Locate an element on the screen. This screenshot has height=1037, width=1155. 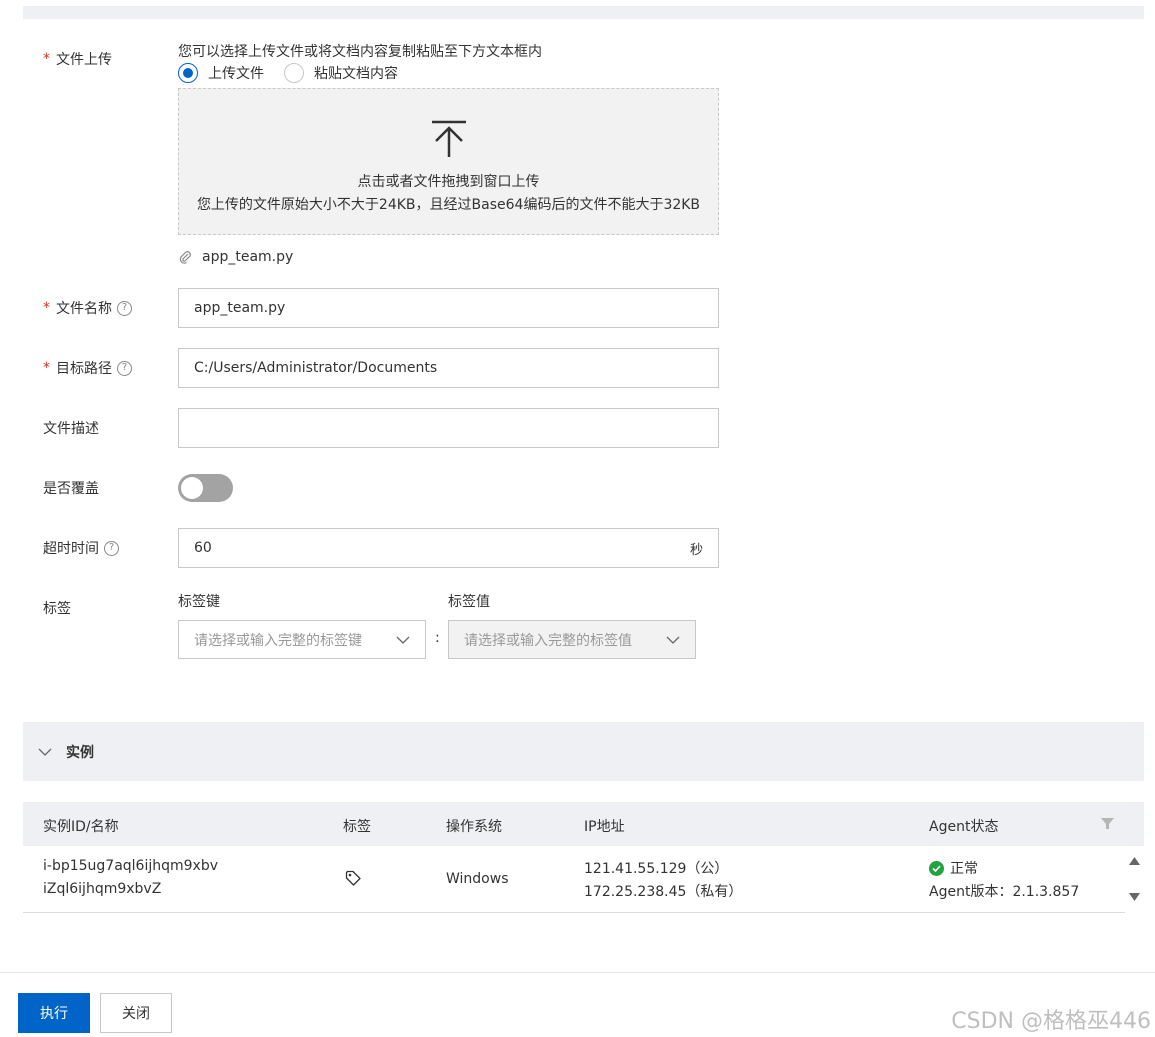
col-instance-id: 实例ID/名称 is located at coordinates (81, 827).